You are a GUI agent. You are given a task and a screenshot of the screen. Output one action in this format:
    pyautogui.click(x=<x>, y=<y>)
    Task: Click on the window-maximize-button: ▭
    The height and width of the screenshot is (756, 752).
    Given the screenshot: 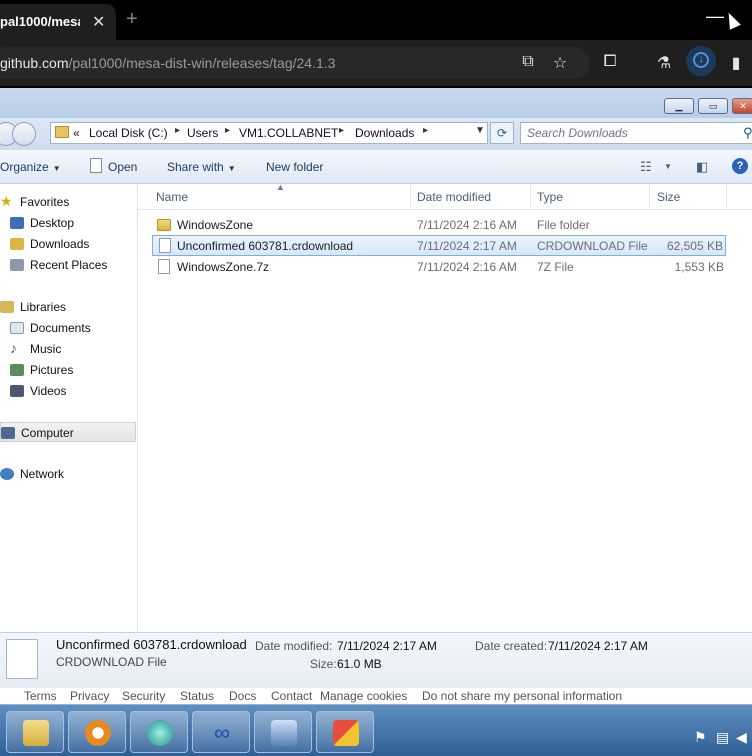 What is the action you would take?
    pyautogui.click(x=713, y=106)
    